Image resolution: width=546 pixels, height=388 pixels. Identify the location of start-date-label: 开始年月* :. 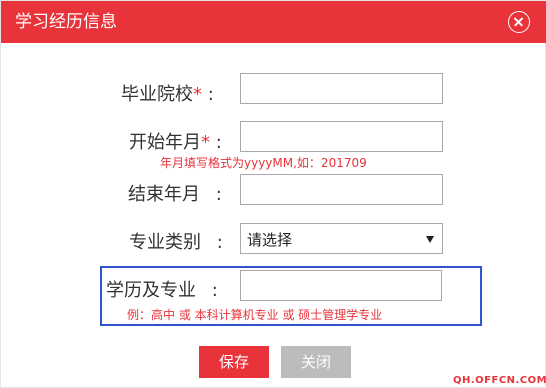
(175, 141).